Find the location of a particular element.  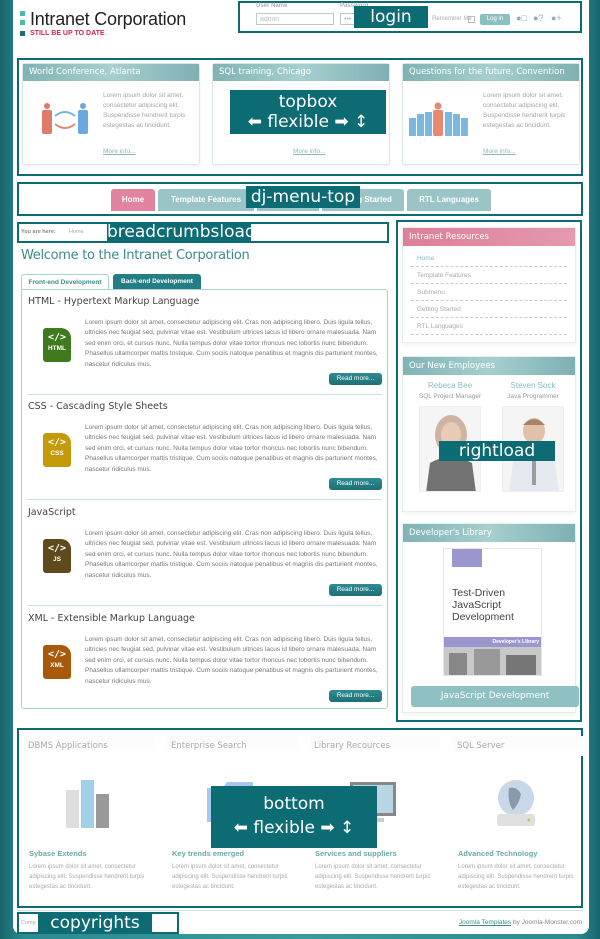

user-remind-icon: ●? is located at coordinates (538, 18).